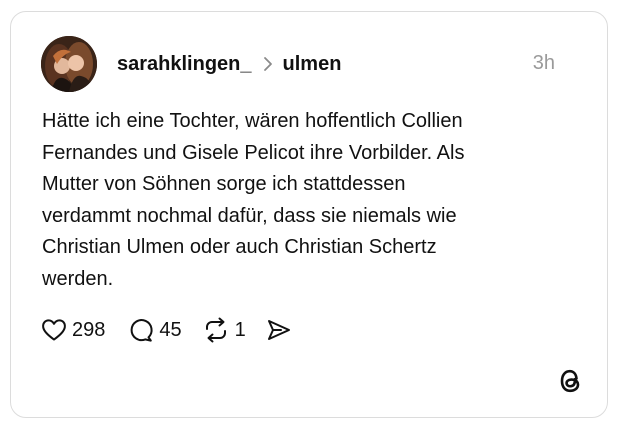 This screenshot has height=430, width=620. What do you see at coordinates (543, 63) in the screenshot?
I see `post-timestamp: 3h` at bounding box center [543, 63].